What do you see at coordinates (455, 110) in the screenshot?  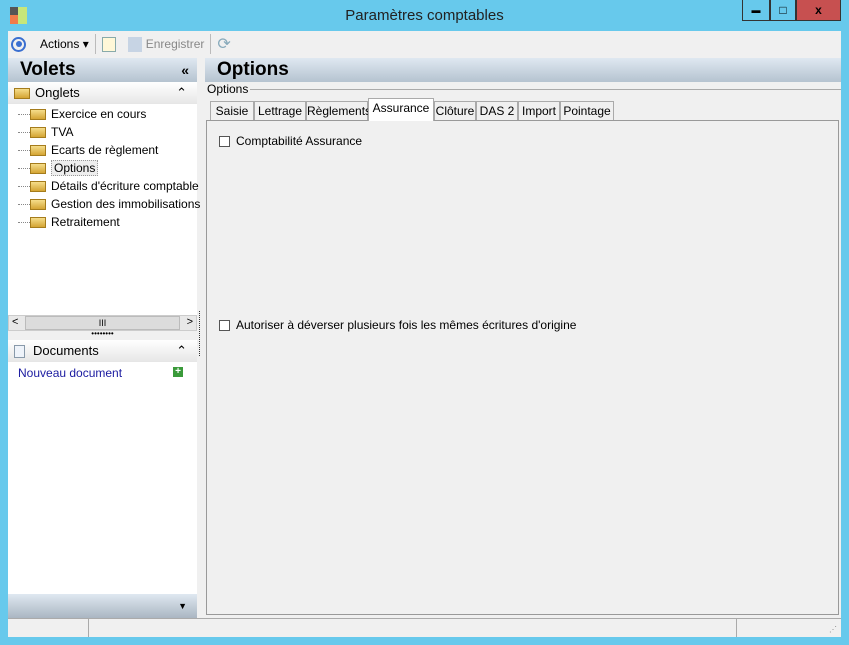 I see `tab-clôture: Clôture` at bounding box center [455, 110].